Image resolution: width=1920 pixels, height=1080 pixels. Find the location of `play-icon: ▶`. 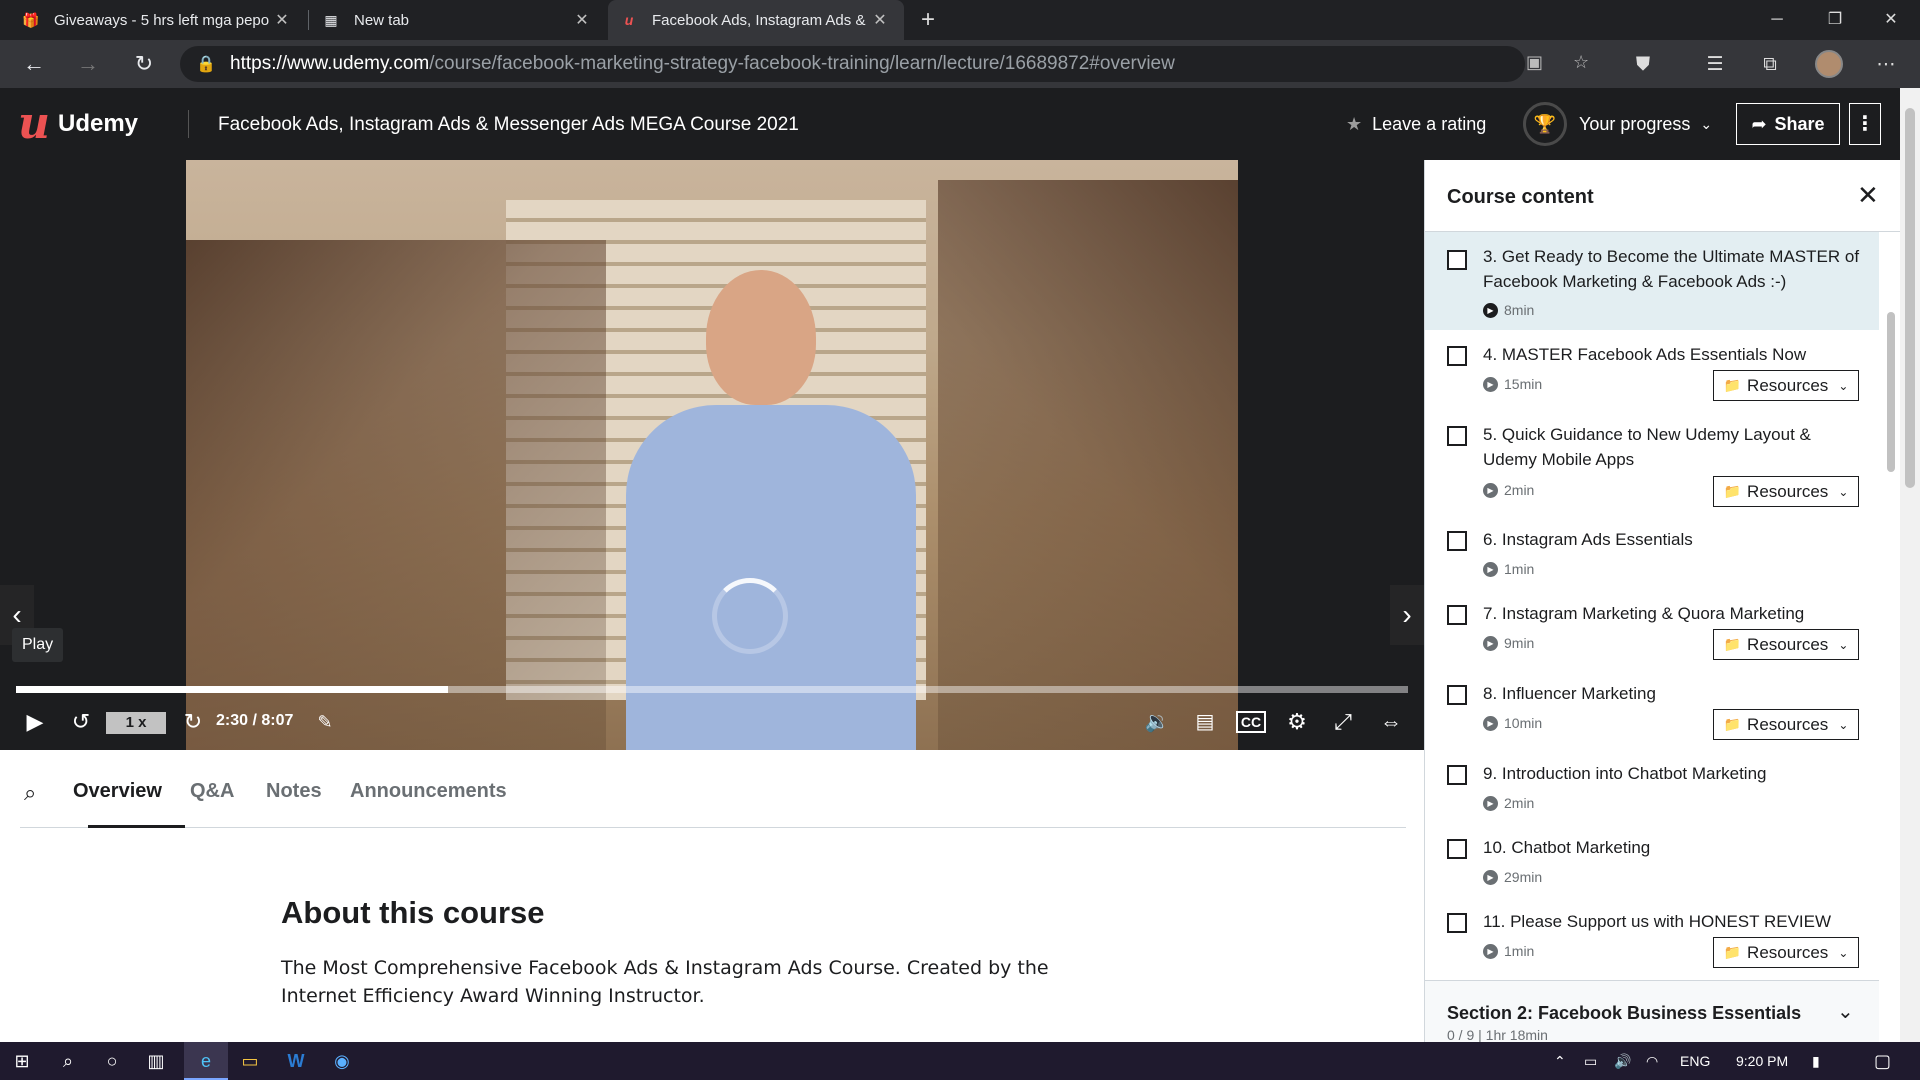

play-icon: ▶ is located at coordinates (35, 722).